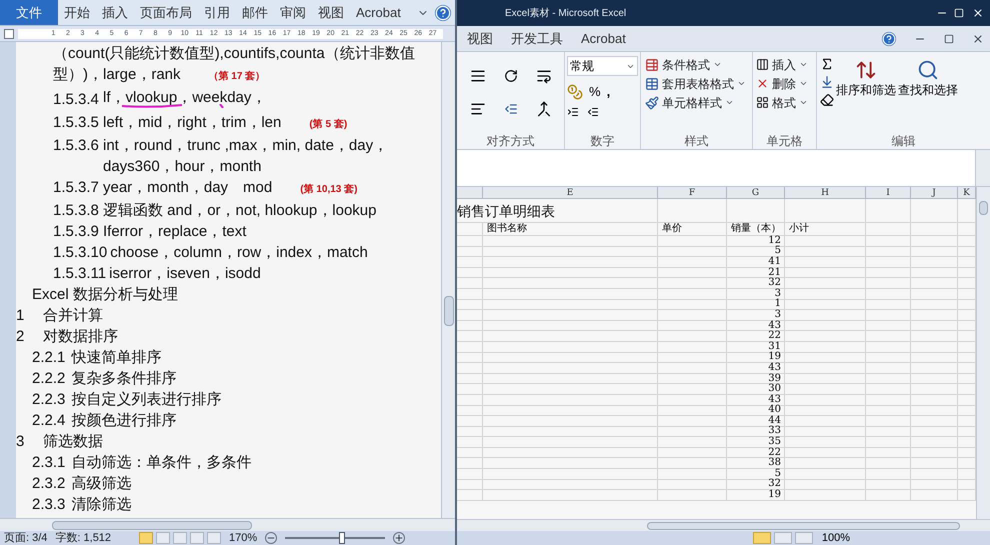 The width and height of the screenshot is (990, 545). Describe the element at coordinates (166, 12) in the screenshot. I see `ribbon-tab: 页面布局` at that location.